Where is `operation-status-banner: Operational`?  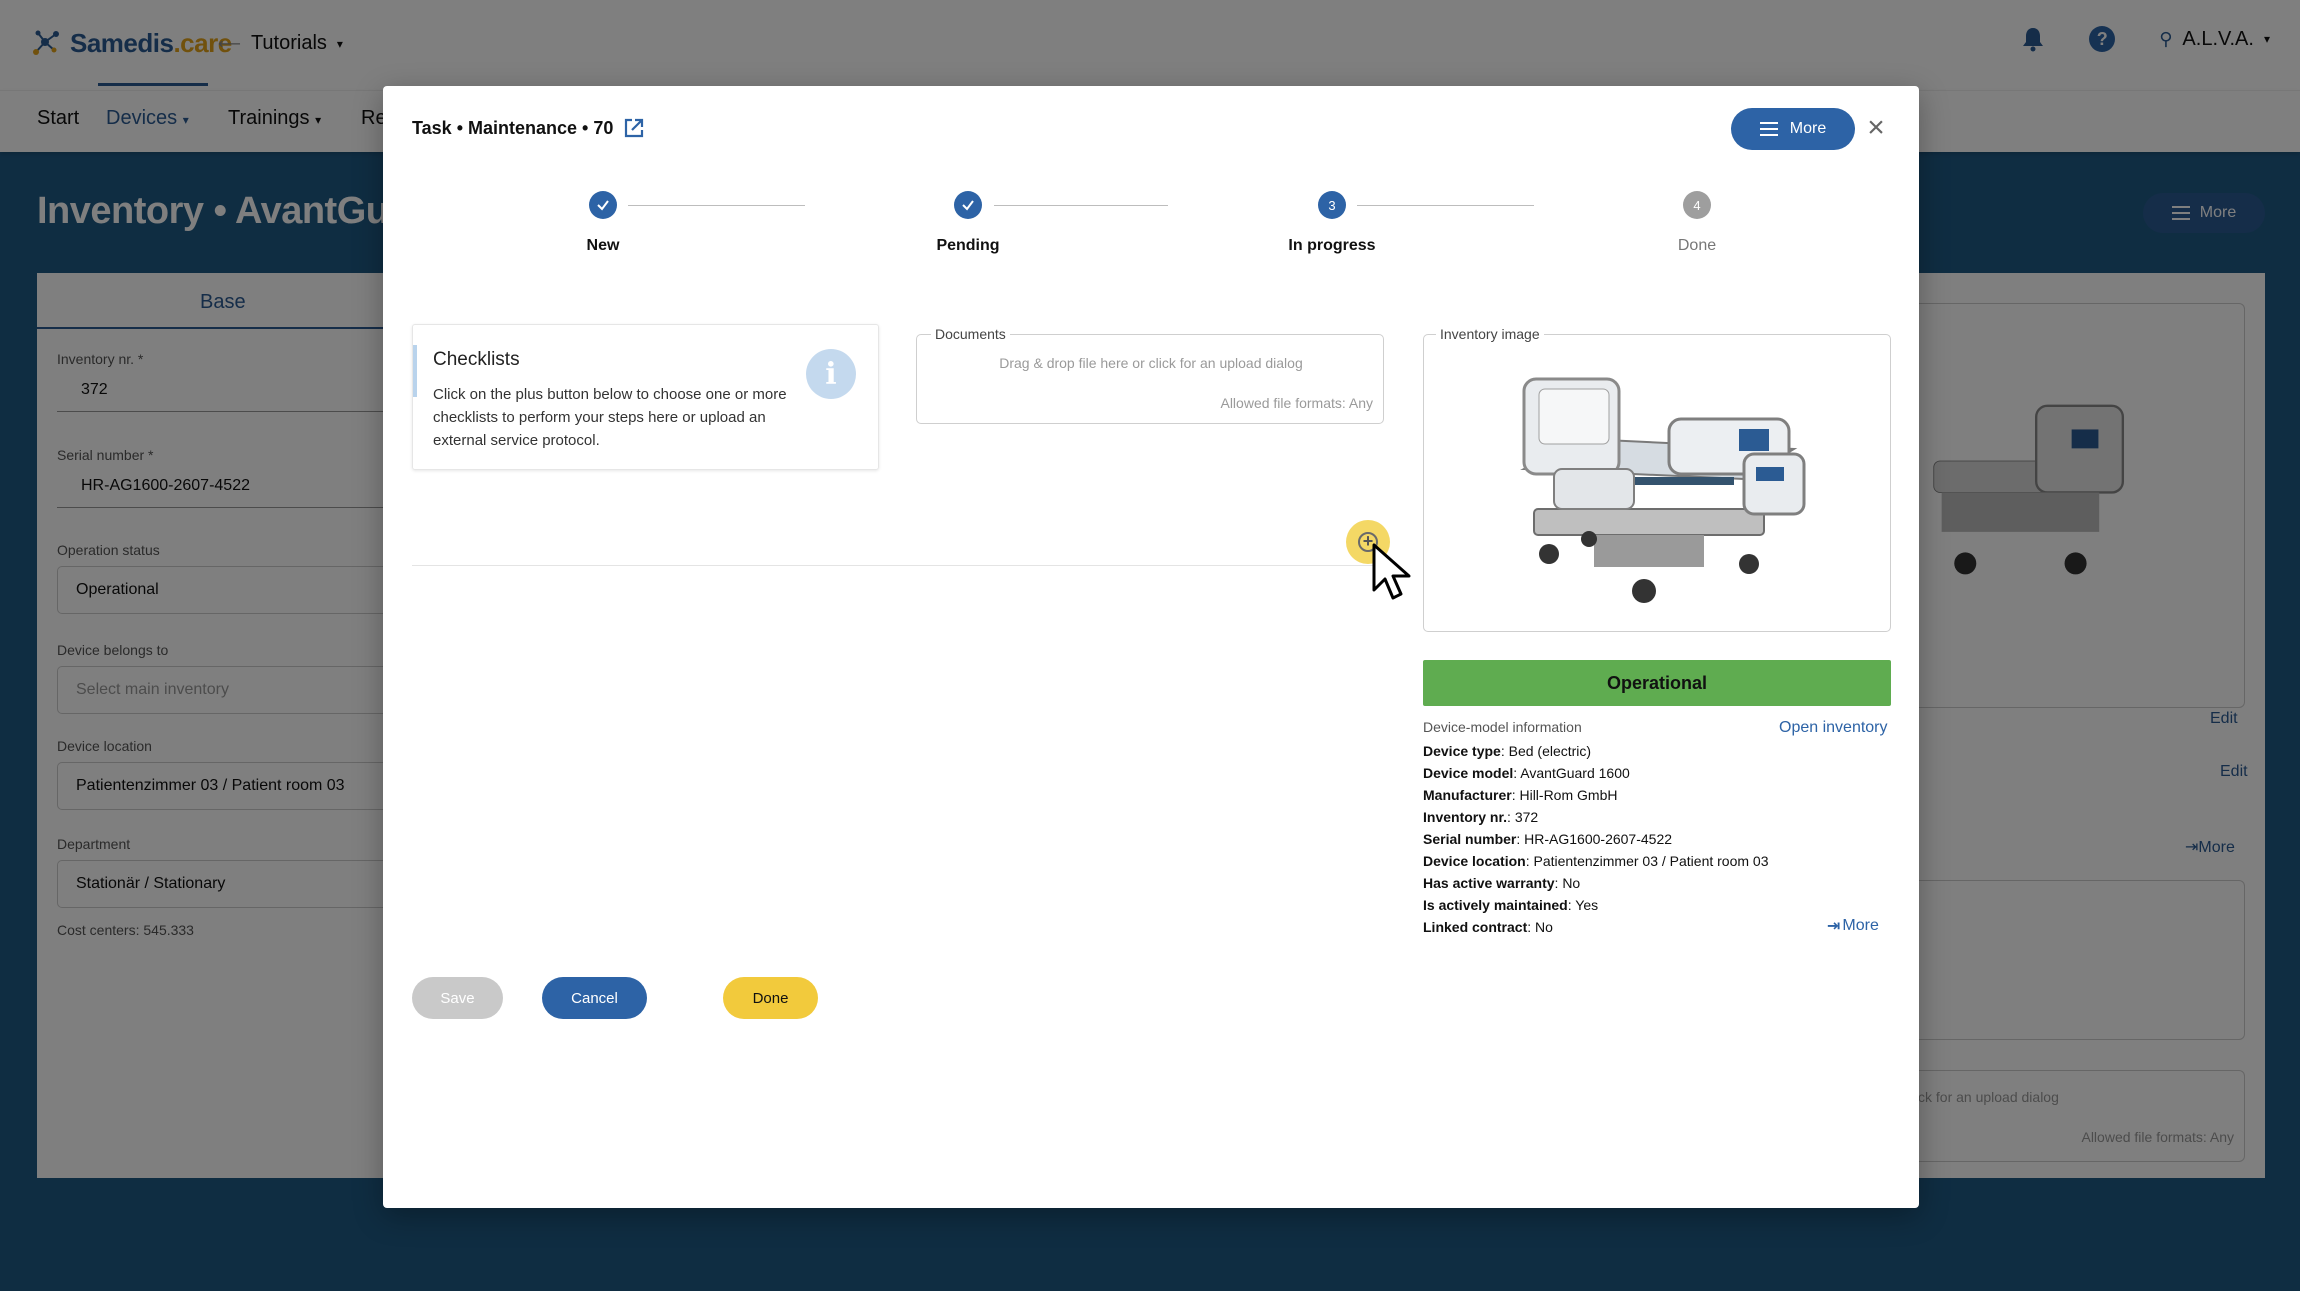 operation-status-banner: Operational is located at coordinates (1657, 683).